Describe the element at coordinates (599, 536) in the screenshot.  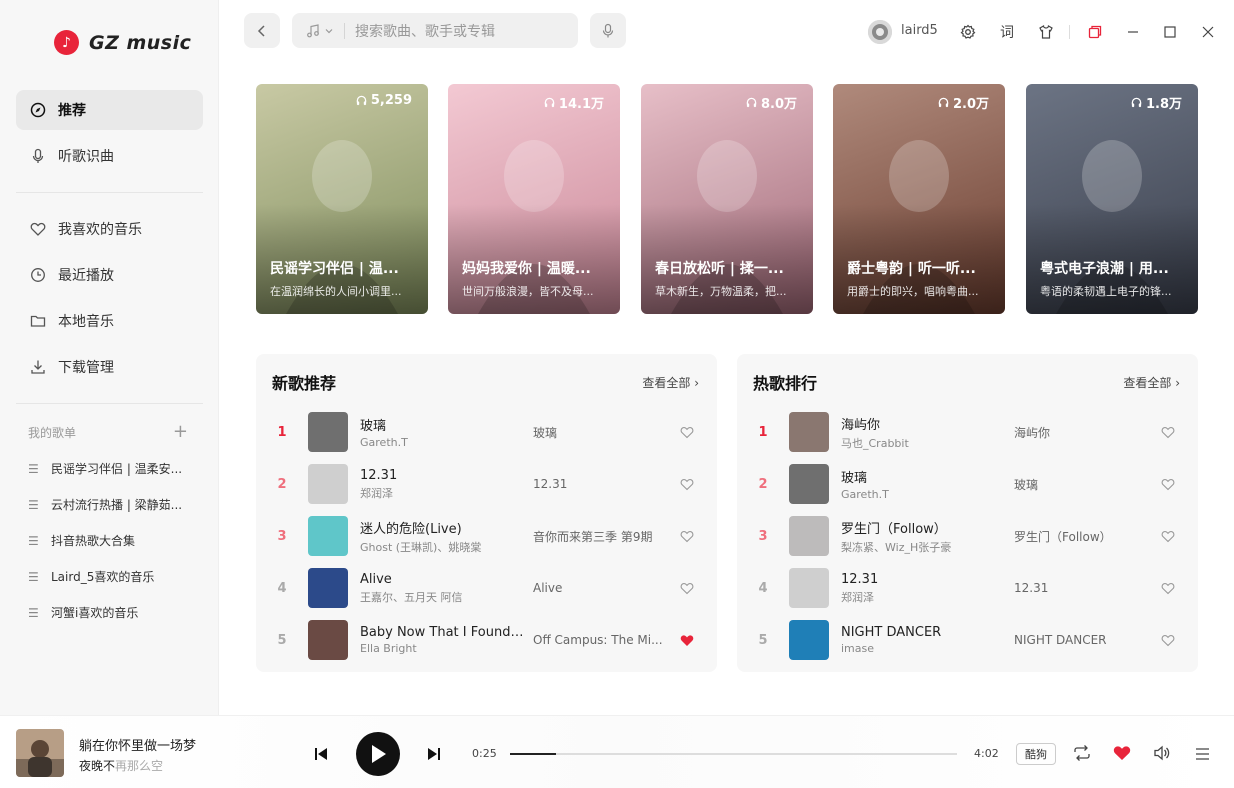
I see `song-album: 音你而来第三季 第9期` at that location.